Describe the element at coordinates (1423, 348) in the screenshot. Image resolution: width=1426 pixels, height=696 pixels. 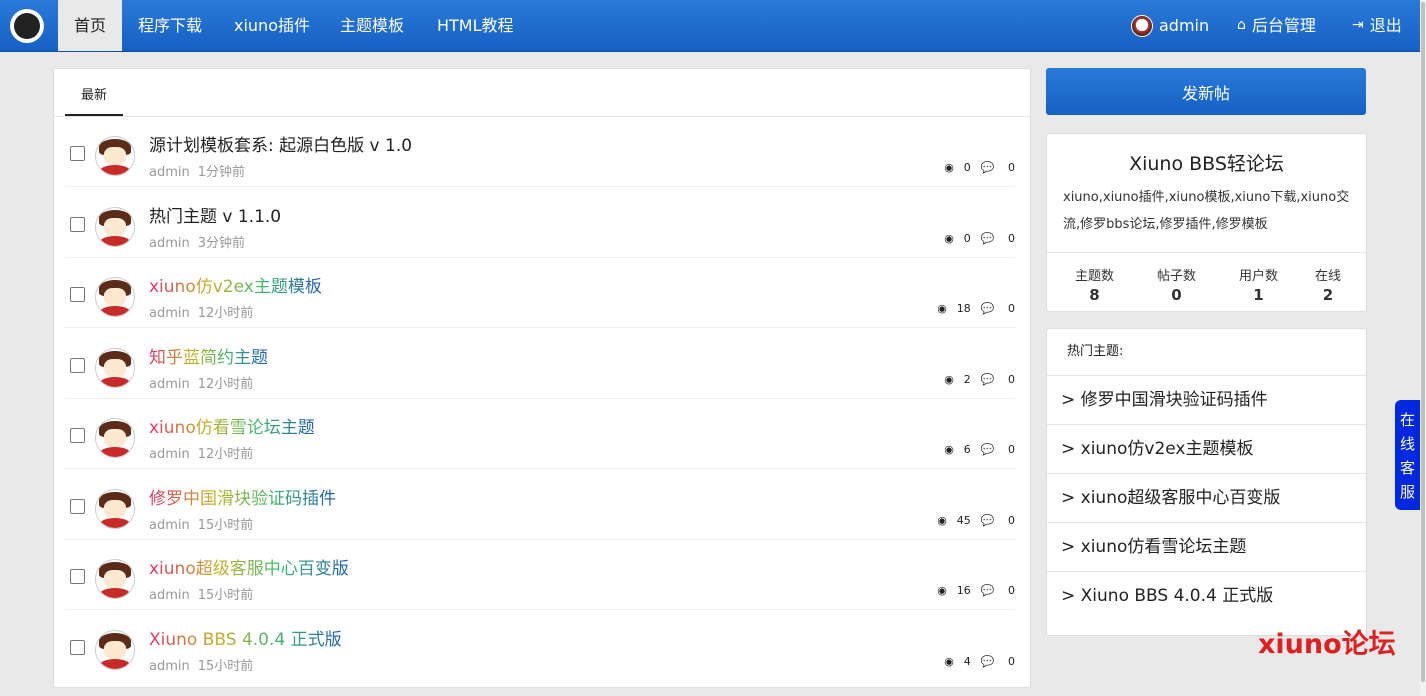
I see `page-scrollbar` at that location.